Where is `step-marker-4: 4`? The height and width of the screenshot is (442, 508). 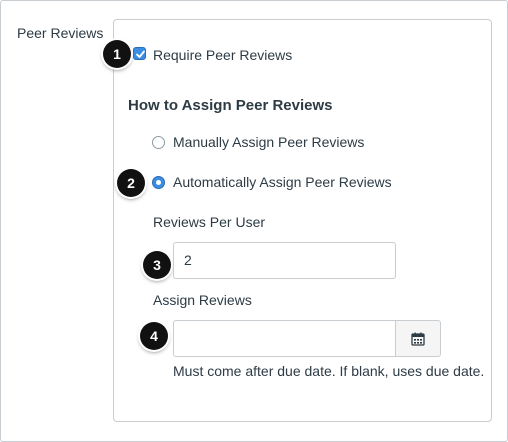 step-marker-4: 4 is located at coordinates (154, 336).